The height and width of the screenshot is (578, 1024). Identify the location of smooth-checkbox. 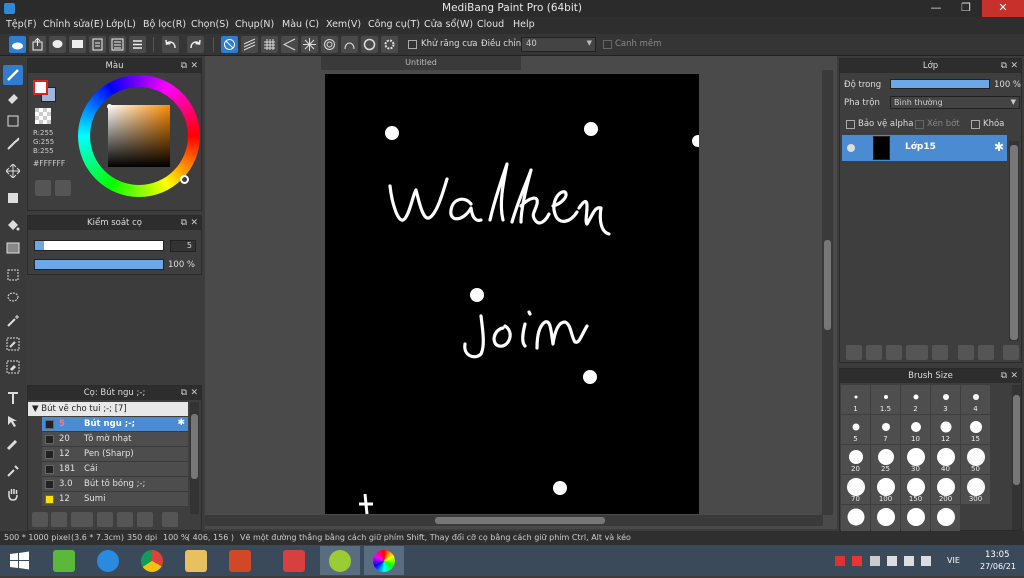
(607, 44).